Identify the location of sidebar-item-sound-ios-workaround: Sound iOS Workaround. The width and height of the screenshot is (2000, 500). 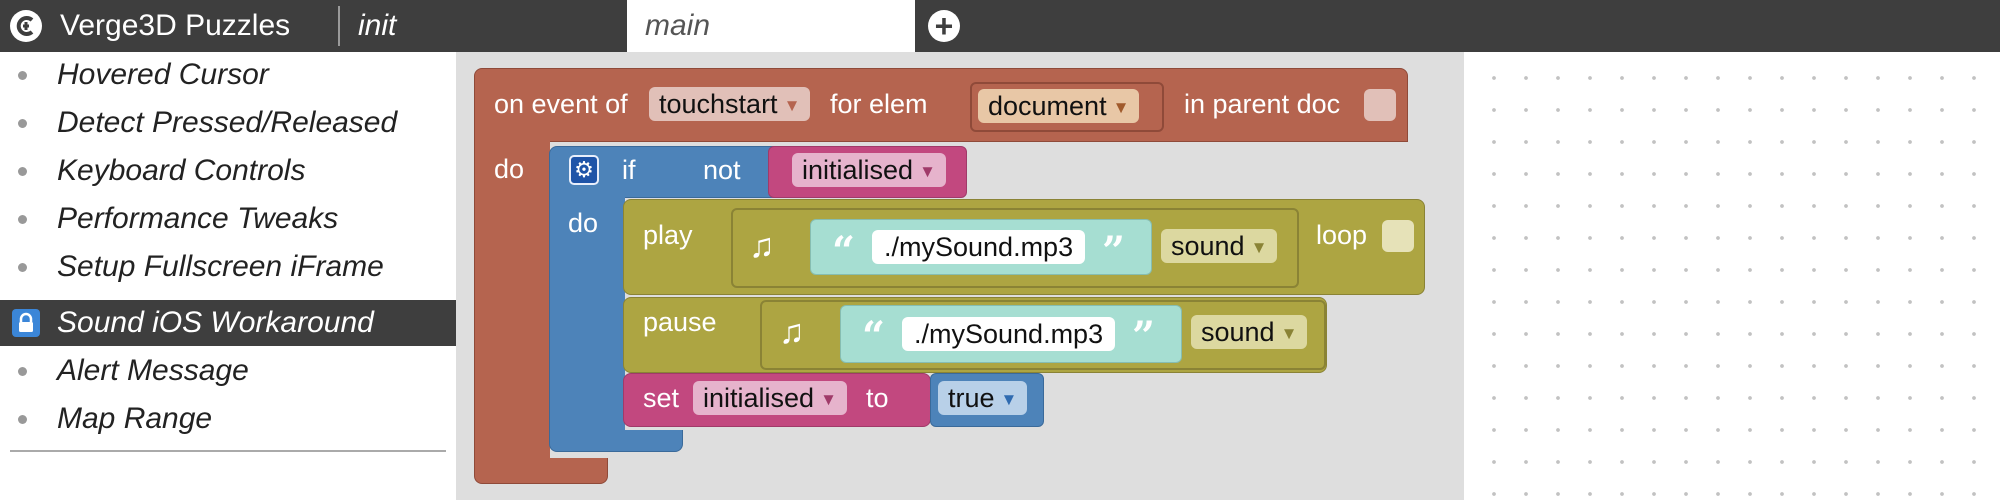
(228, 323).